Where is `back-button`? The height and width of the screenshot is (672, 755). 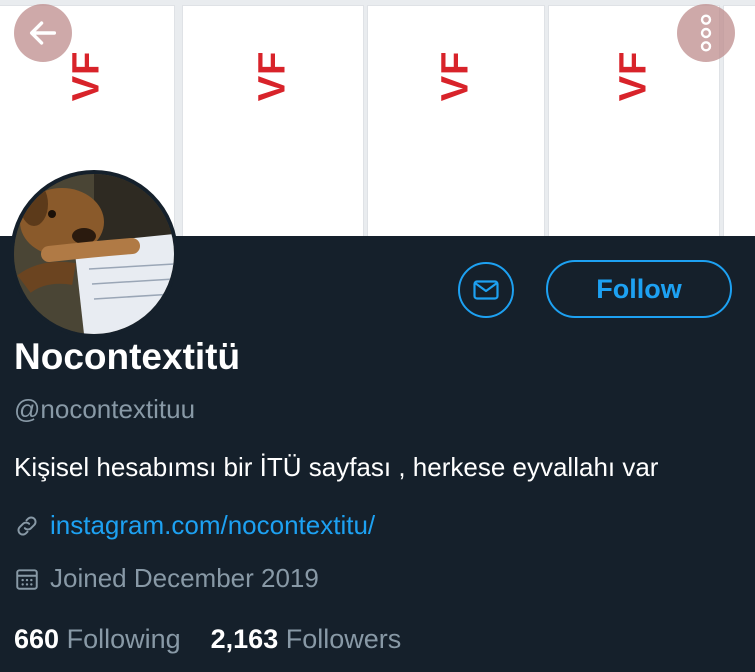
back-button is located at coordinates (43, 33).